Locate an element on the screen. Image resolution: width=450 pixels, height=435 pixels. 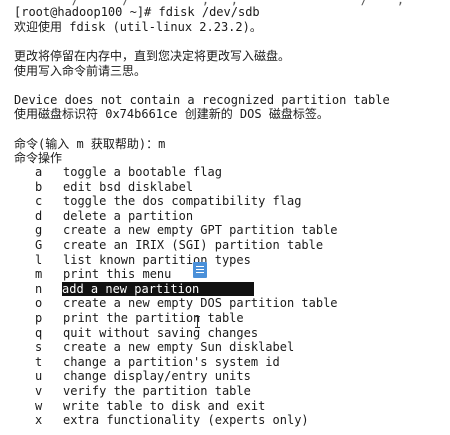
menu-item-description: create a new empty GPT partition table is located at coordinates (200, 230).